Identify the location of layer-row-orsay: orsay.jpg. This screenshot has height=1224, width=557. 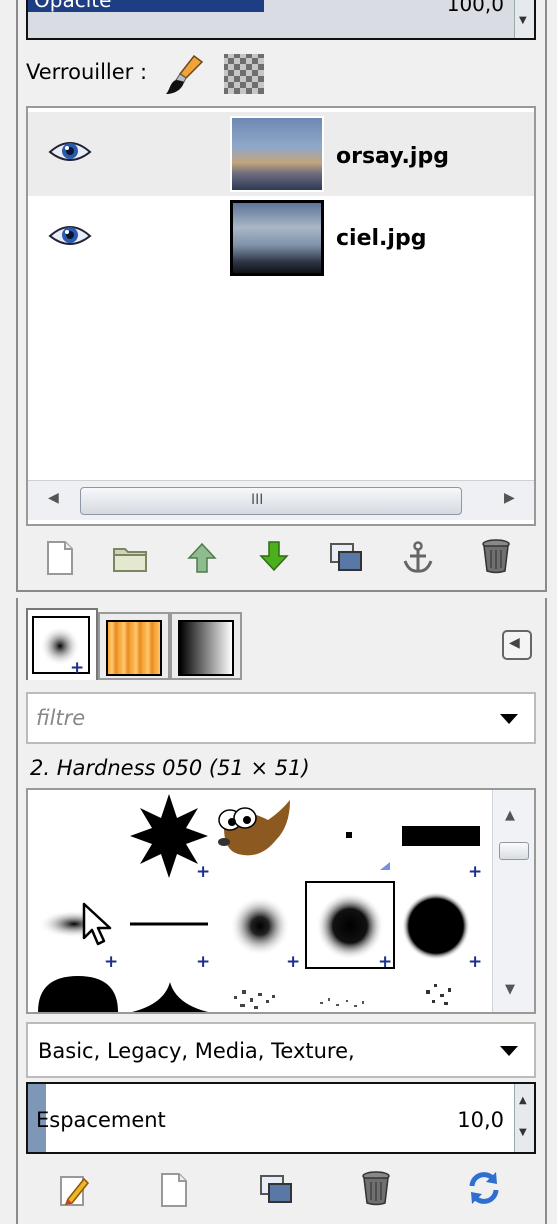
(281, 154).